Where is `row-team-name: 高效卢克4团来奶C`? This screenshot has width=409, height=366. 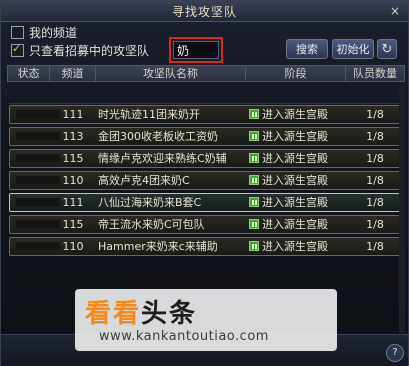
row-team-name: 高效卢克4团来奶C is located at coordinates (144, 180).